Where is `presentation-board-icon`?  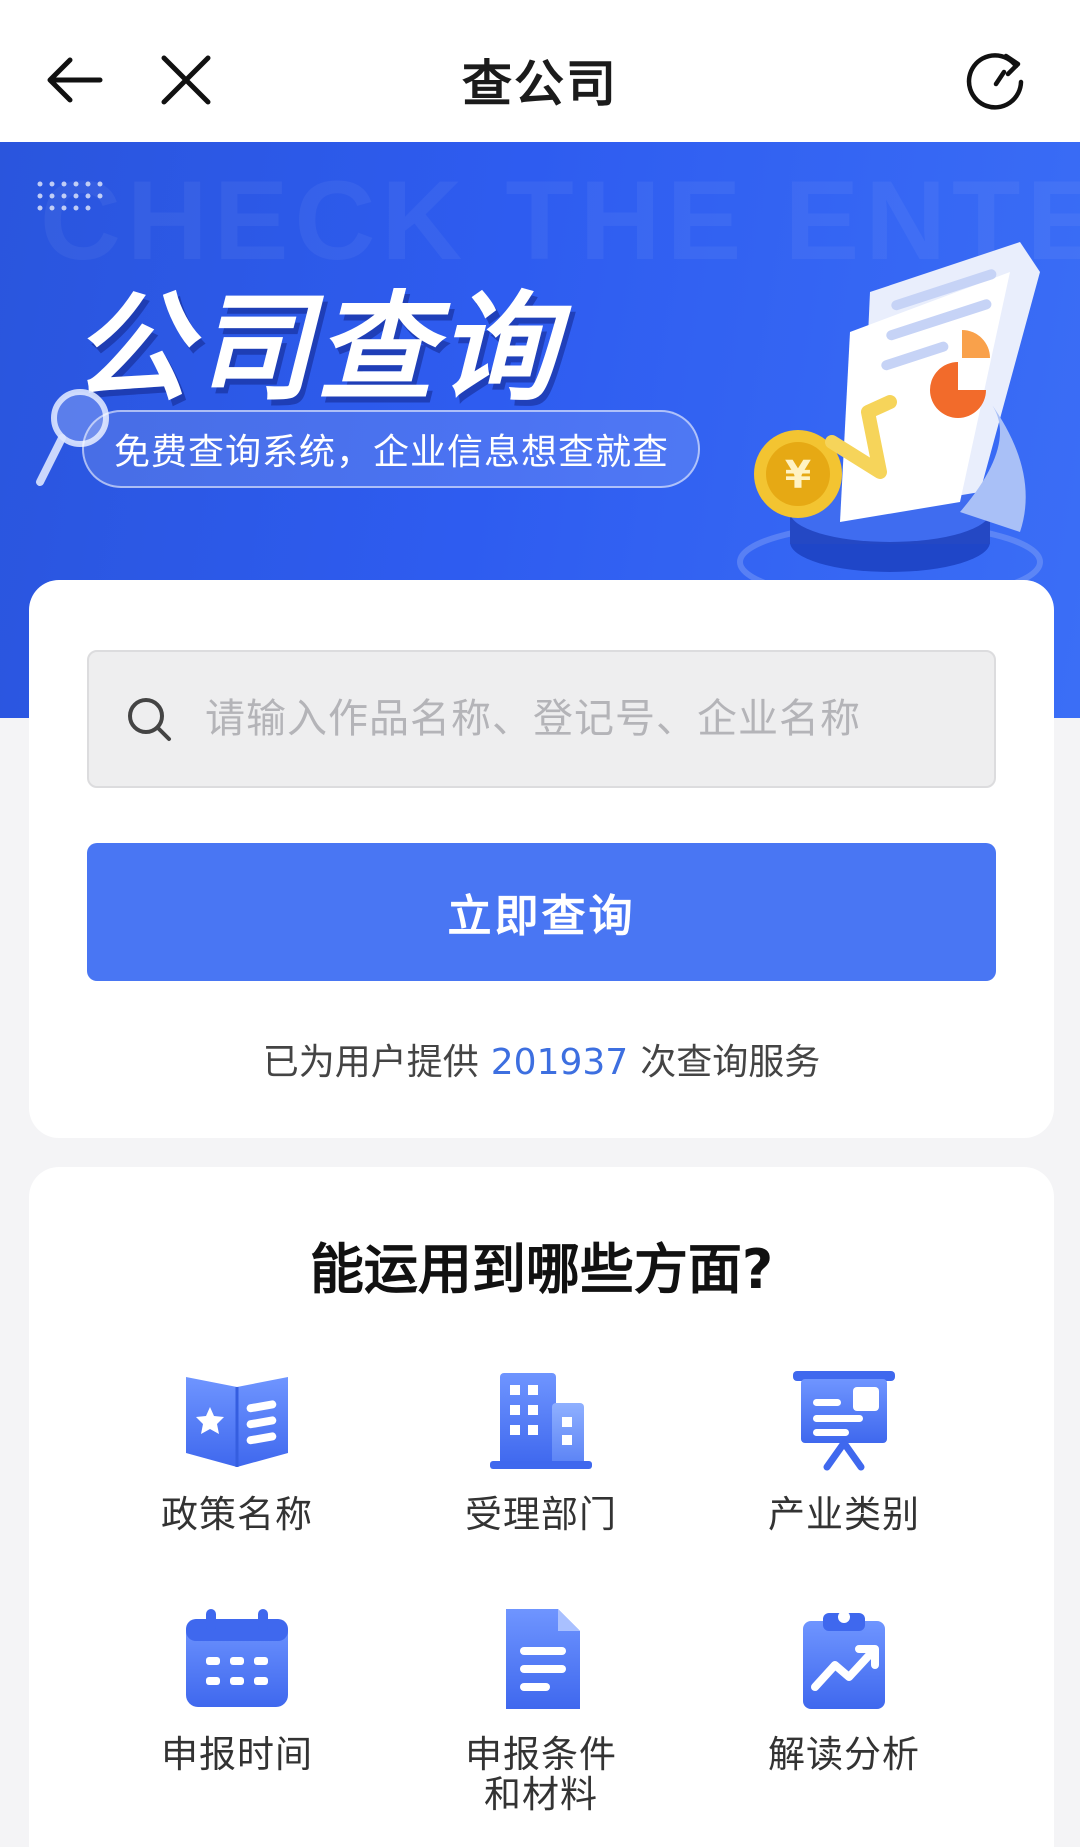
presentation-board-icon is located at coordinates (844, 1421).